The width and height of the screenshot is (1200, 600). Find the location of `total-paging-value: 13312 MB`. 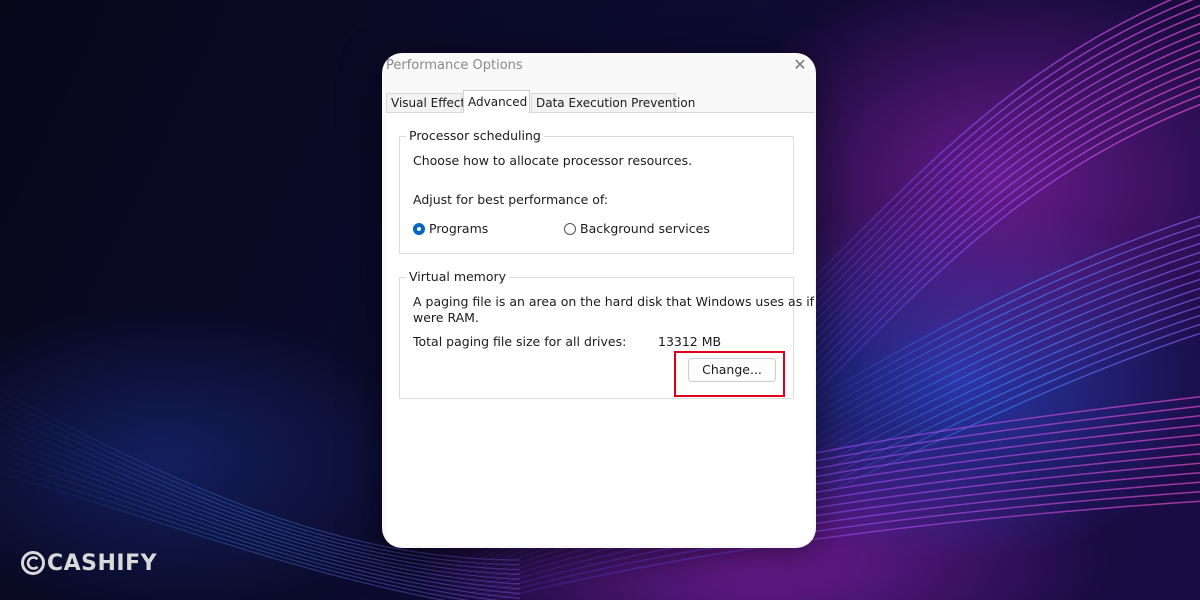

total-paging-value: 13312 MB is located at coordinates (690, 341).